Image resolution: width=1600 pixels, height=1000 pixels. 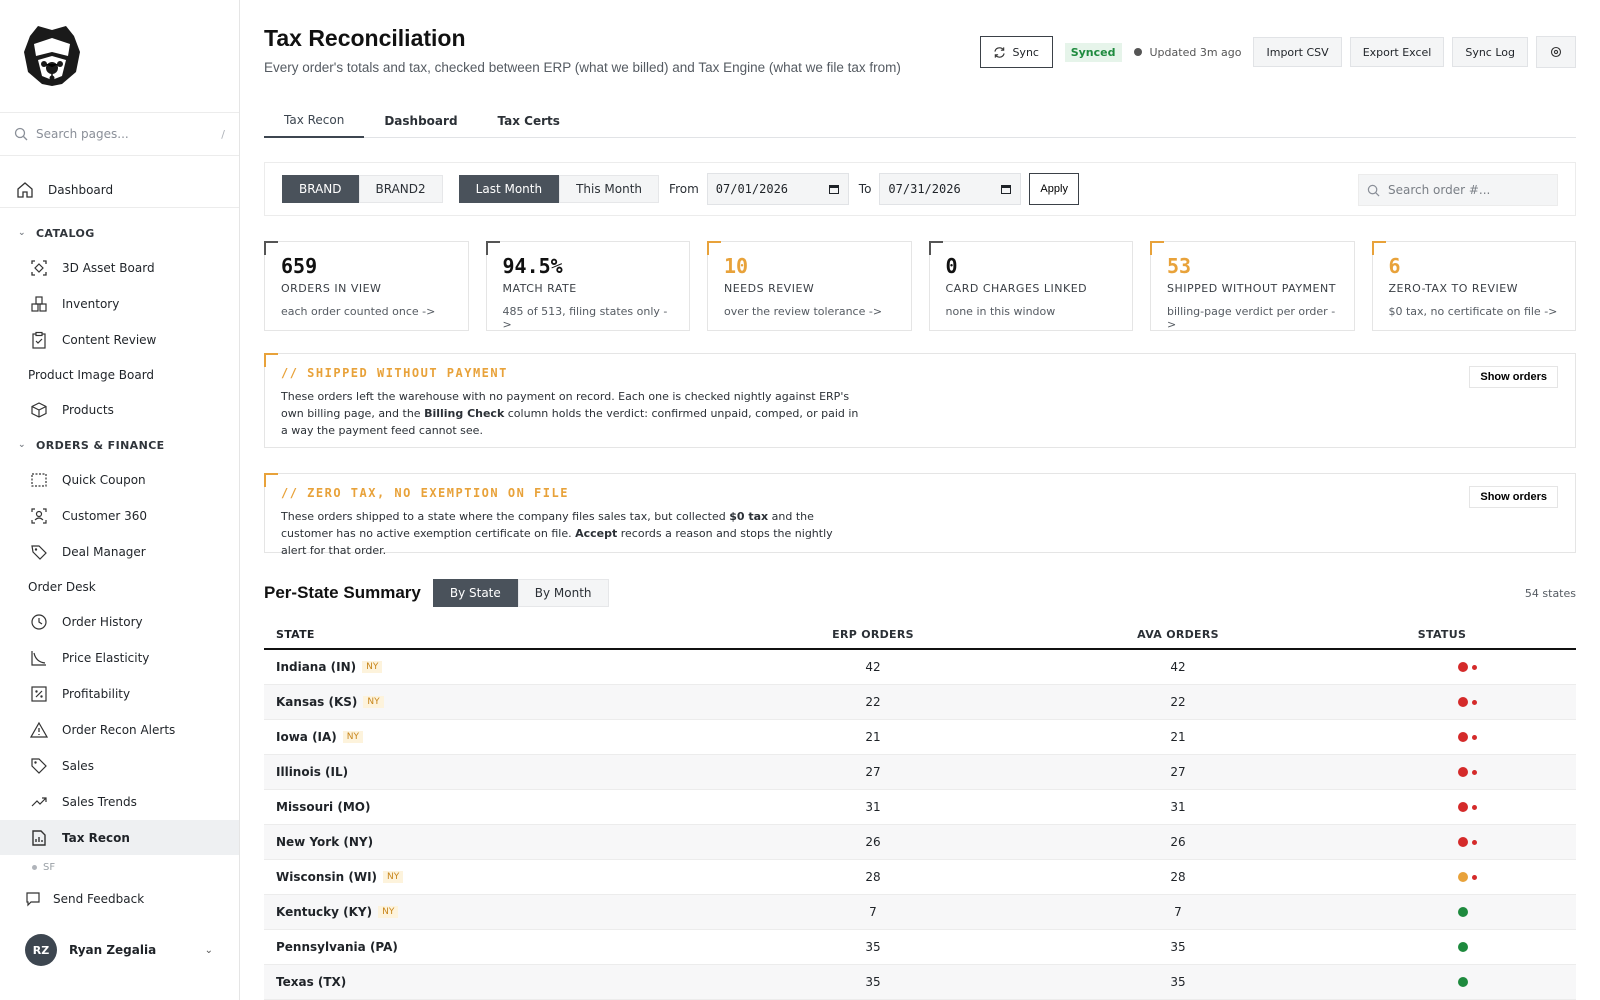 I want to click on refresh-icon, so click(x=1000, y=52).